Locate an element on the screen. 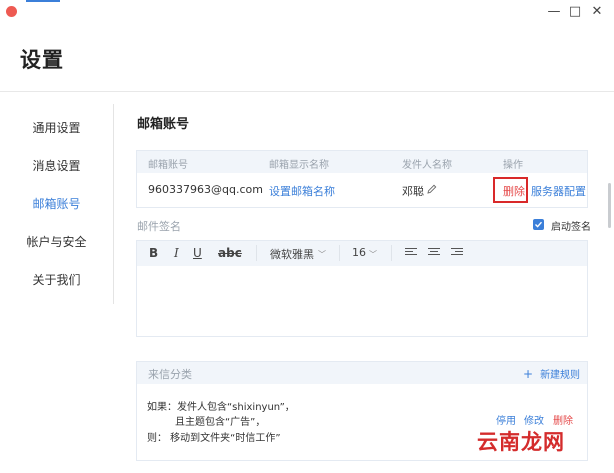  window-titlebar: — □ ✕ is located at coordinates (307, 12).